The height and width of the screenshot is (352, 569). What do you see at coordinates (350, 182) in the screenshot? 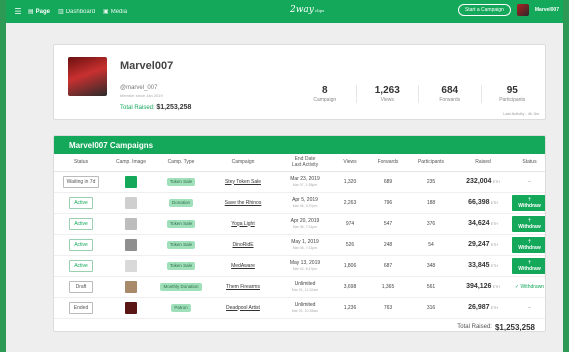
I see `views-cell: 1,320` at bounding box center [350, 182].